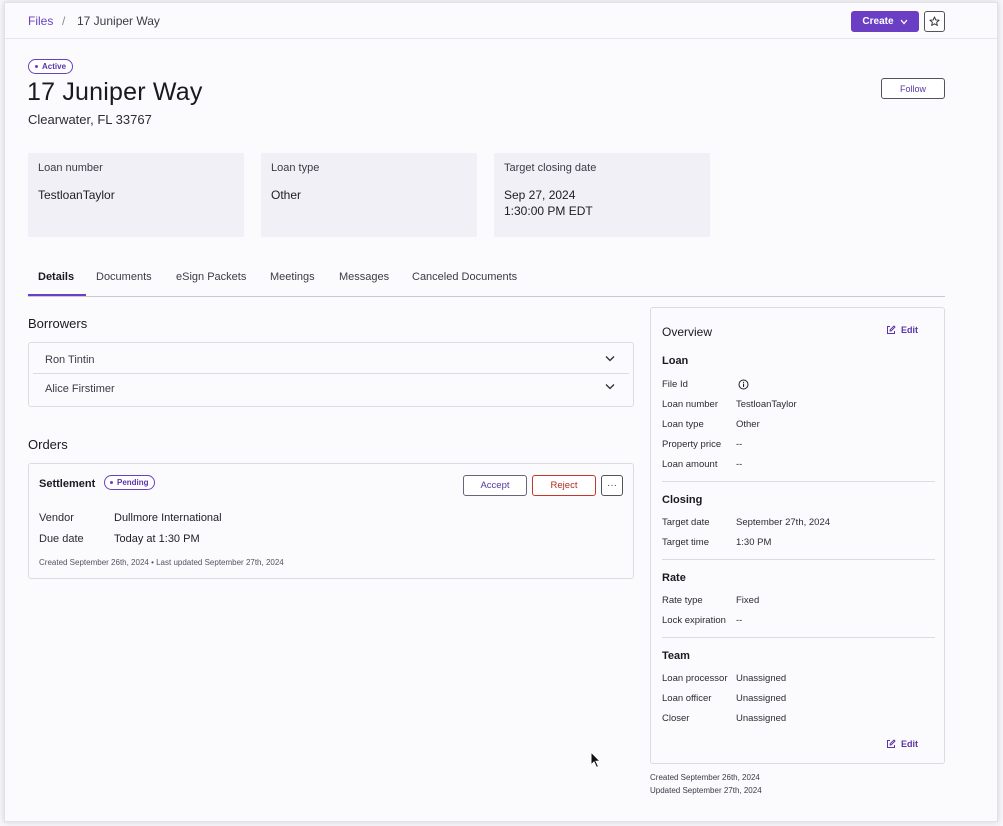  I want to click on loan-type-label: Loan type, so click(683, 424).